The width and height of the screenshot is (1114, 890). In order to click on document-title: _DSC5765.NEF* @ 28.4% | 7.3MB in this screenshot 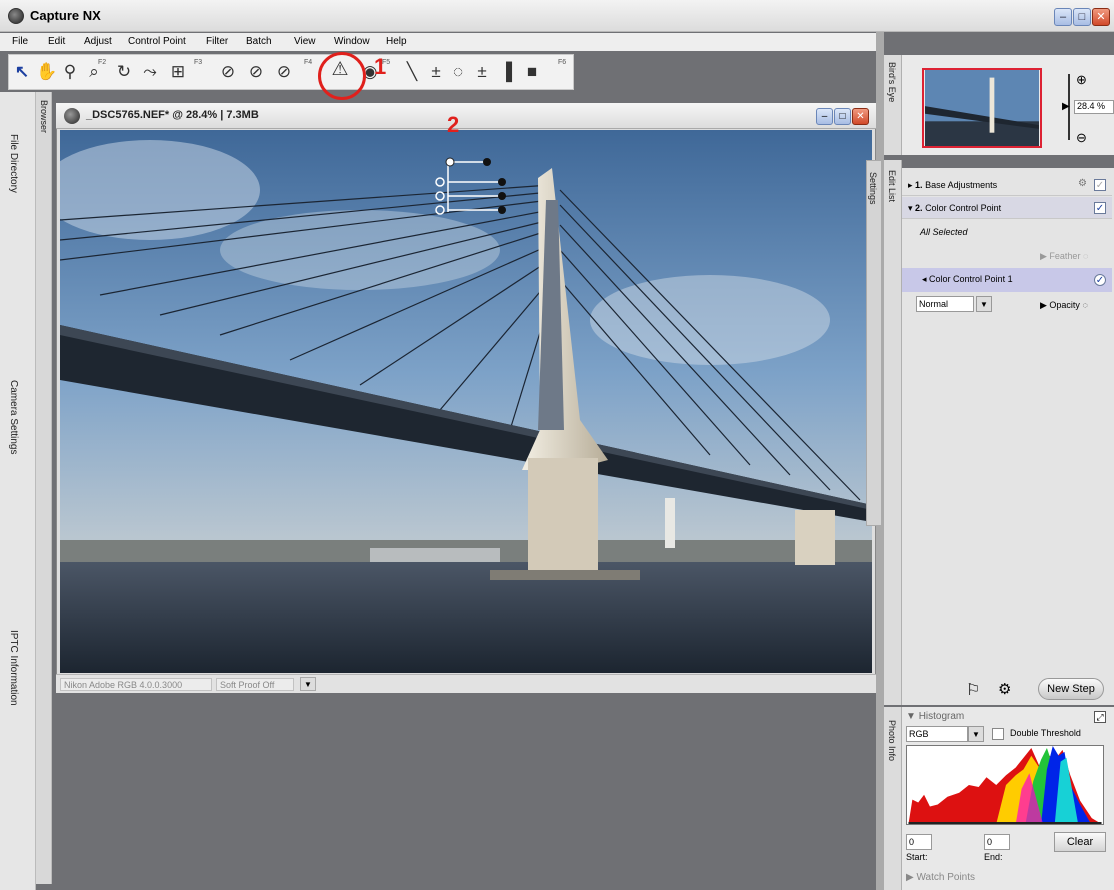, I will do `click(172, 115)`.